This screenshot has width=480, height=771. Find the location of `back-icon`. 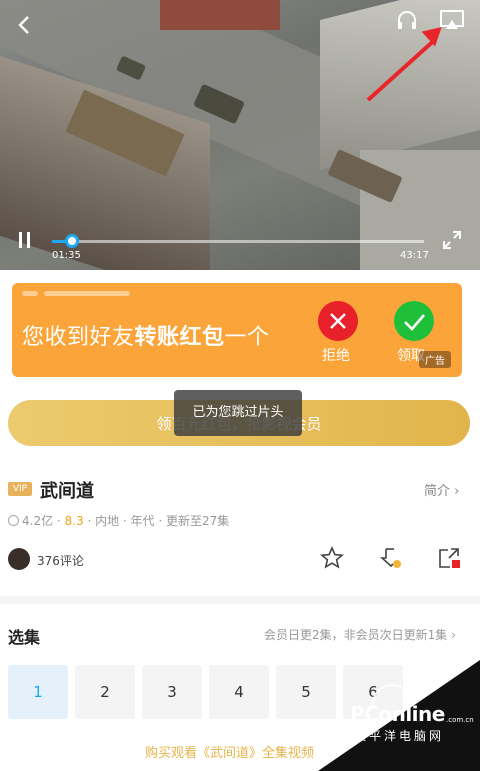

back-icon is located at coordinates (25, 25).